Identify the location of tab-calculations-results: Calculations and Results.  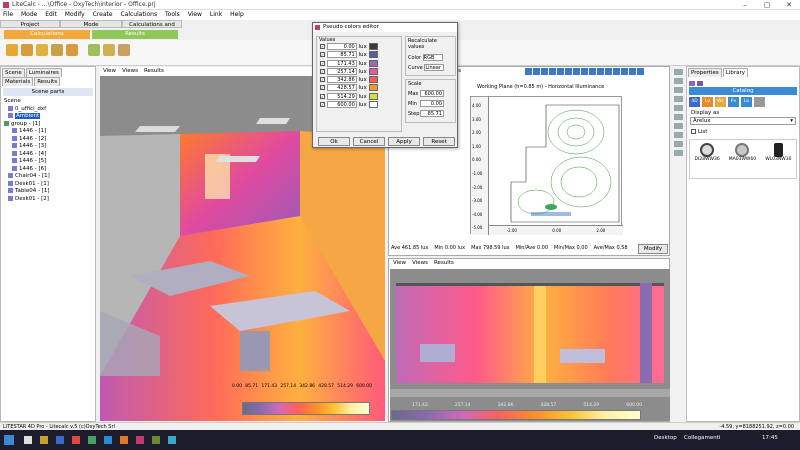
(152, 28).